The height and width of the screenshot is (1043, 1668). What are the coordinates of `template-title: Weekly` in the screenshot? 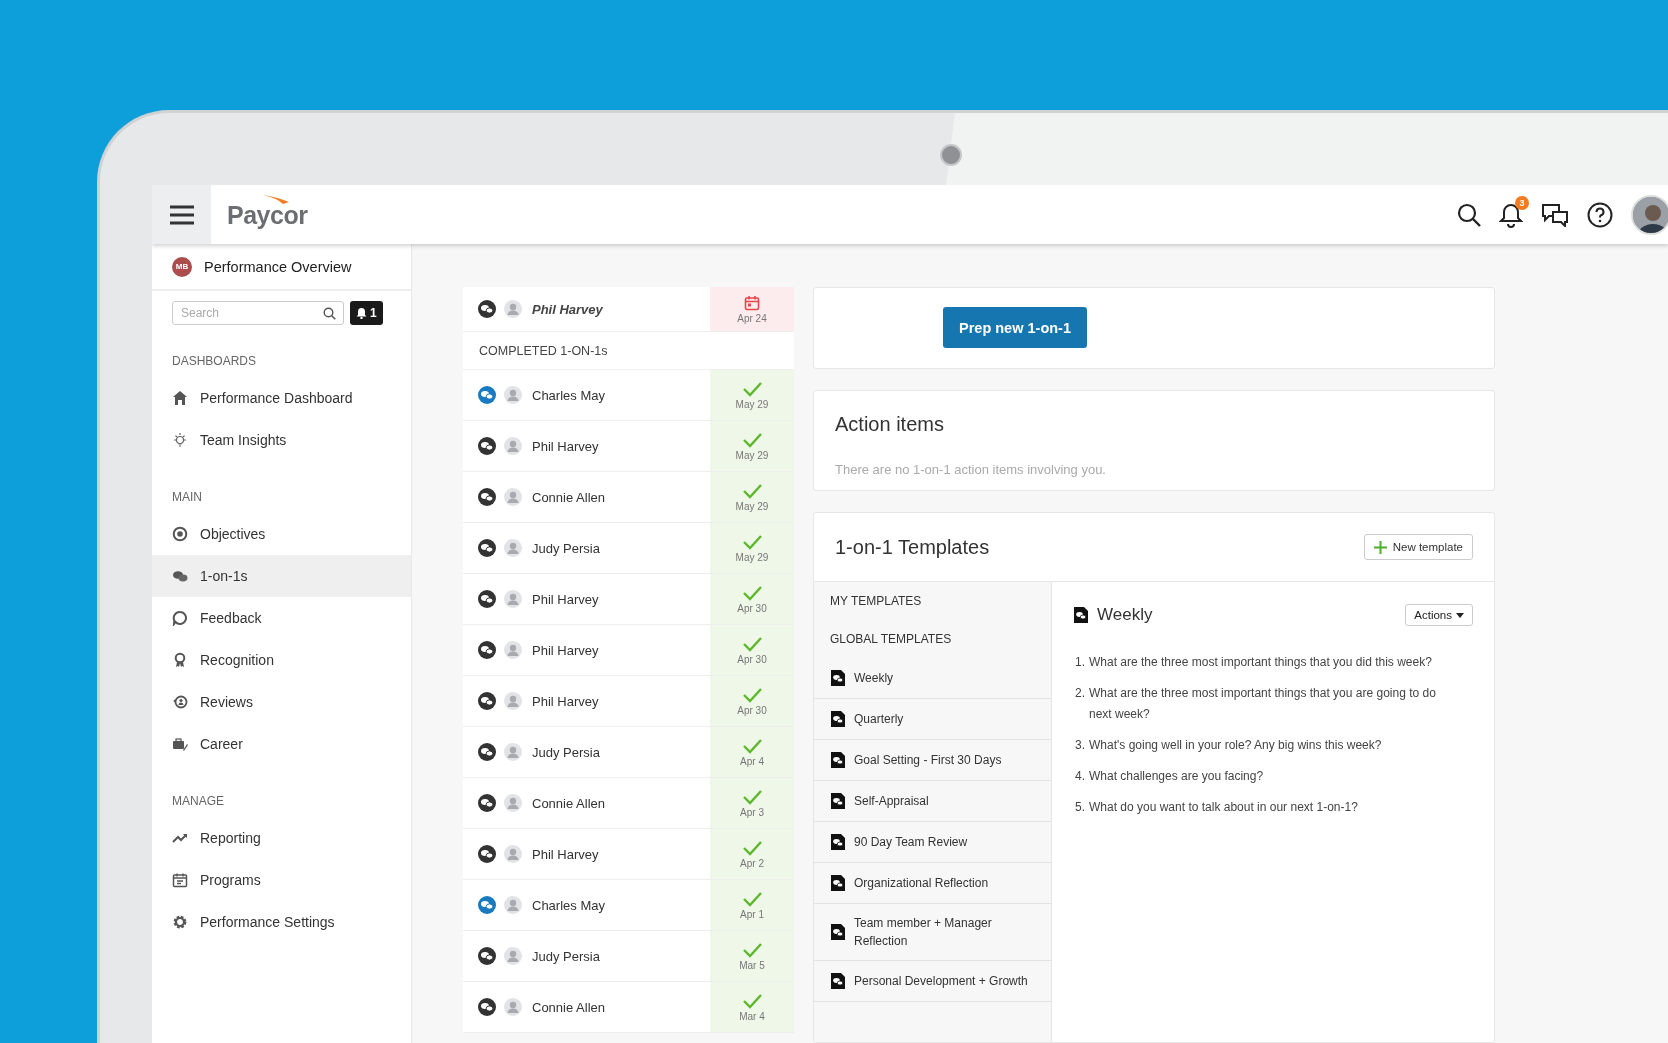 It's located at (1125, 615).